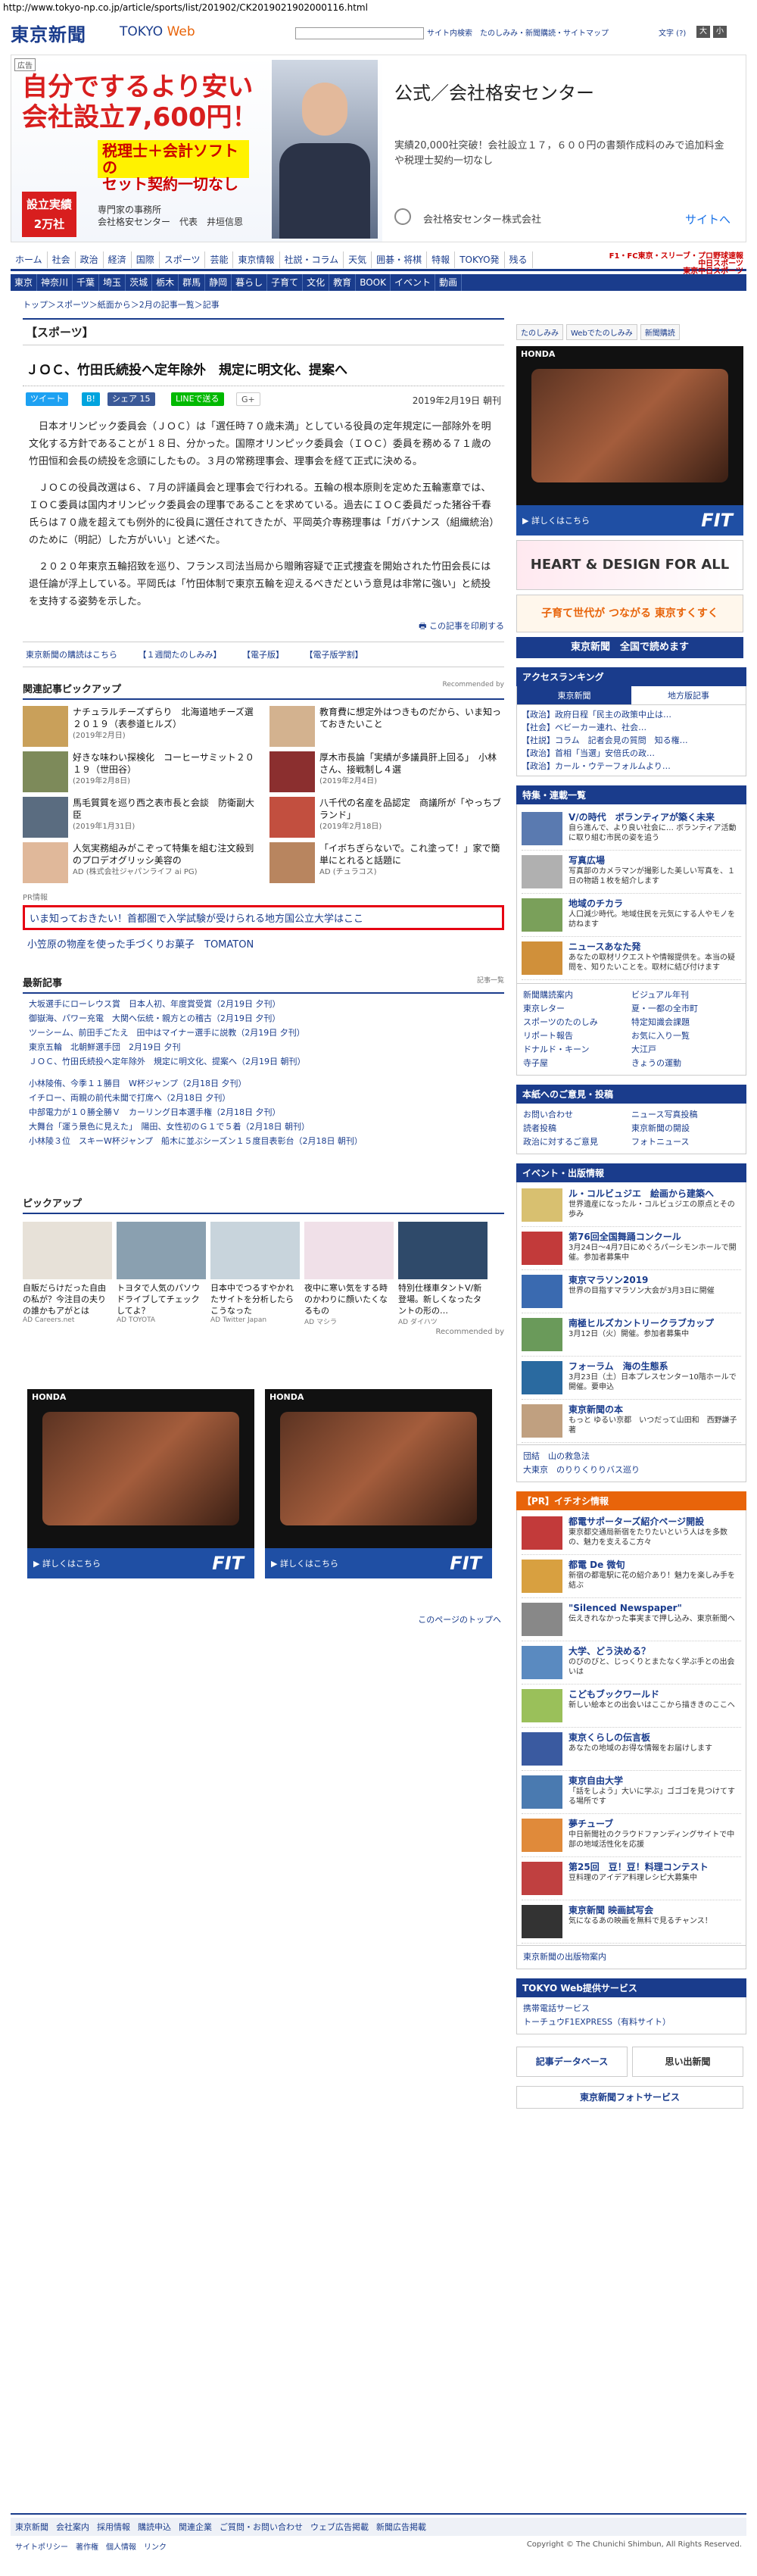 Image resolution: width=757 pixels, height=2576 pixels. I want to click on weekly-link: 【１週間たのしみみ】, so click(180, 655).